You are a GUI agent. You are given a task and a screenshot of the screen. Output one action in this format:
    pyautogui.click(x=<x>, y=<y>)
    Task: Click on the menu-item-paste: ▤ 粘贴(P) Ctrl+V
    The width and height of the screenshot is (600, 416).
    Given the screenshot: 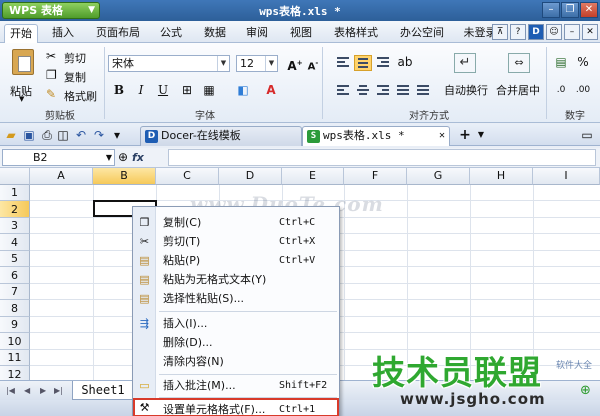 What is the action you would take?
    pyautogui.click(x=236, y=260)
    